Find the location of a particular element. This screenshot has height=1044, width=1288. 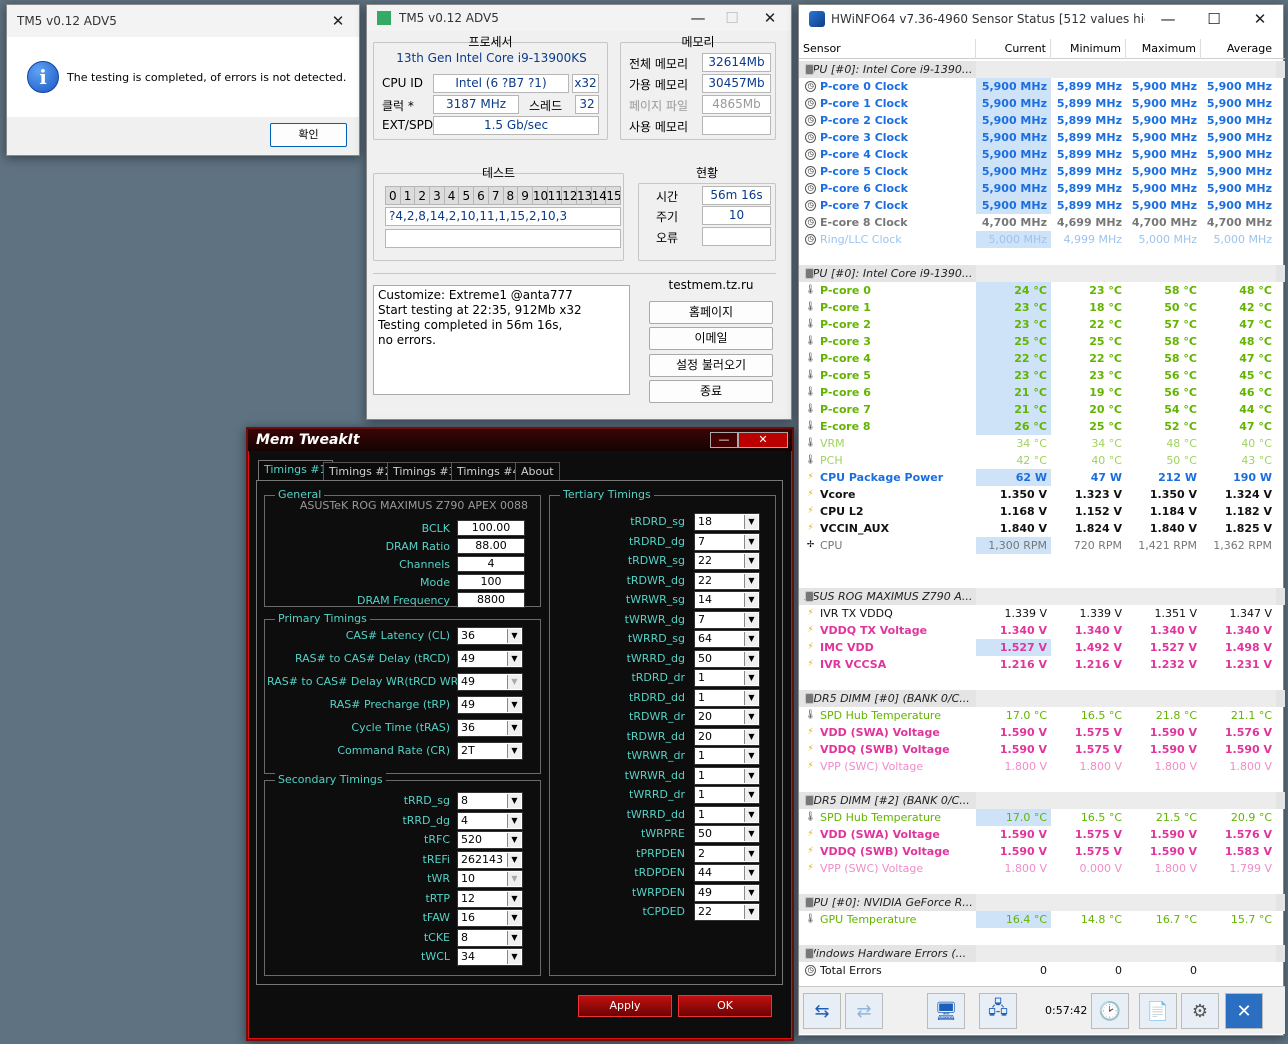

timing-dropdown: 12 ▼ is located at coordinates (490, 898).